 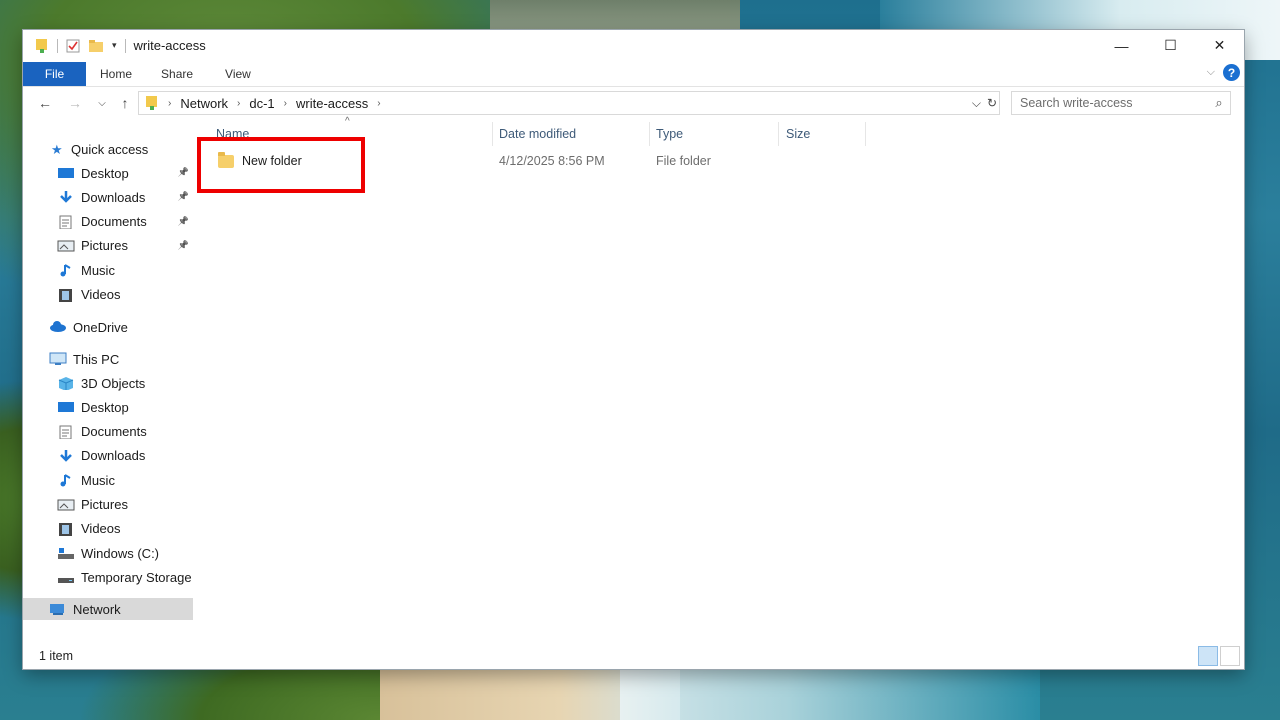 I want to click on breadcrumb-network: Network, so click(x=204, y=103).